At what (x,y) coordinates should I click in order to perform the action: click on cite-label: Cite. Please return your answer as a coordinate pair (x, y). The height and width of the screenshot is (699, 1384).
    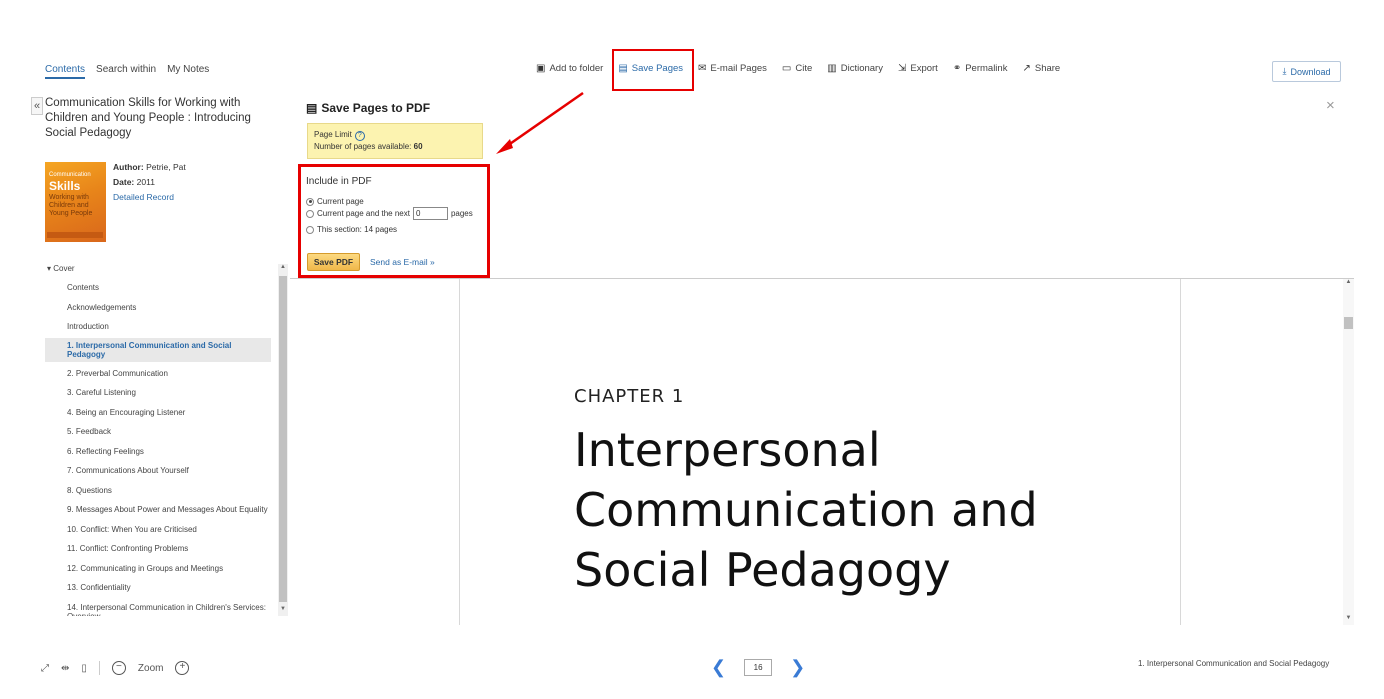
    Looking at the image, I should click on (804, 68).